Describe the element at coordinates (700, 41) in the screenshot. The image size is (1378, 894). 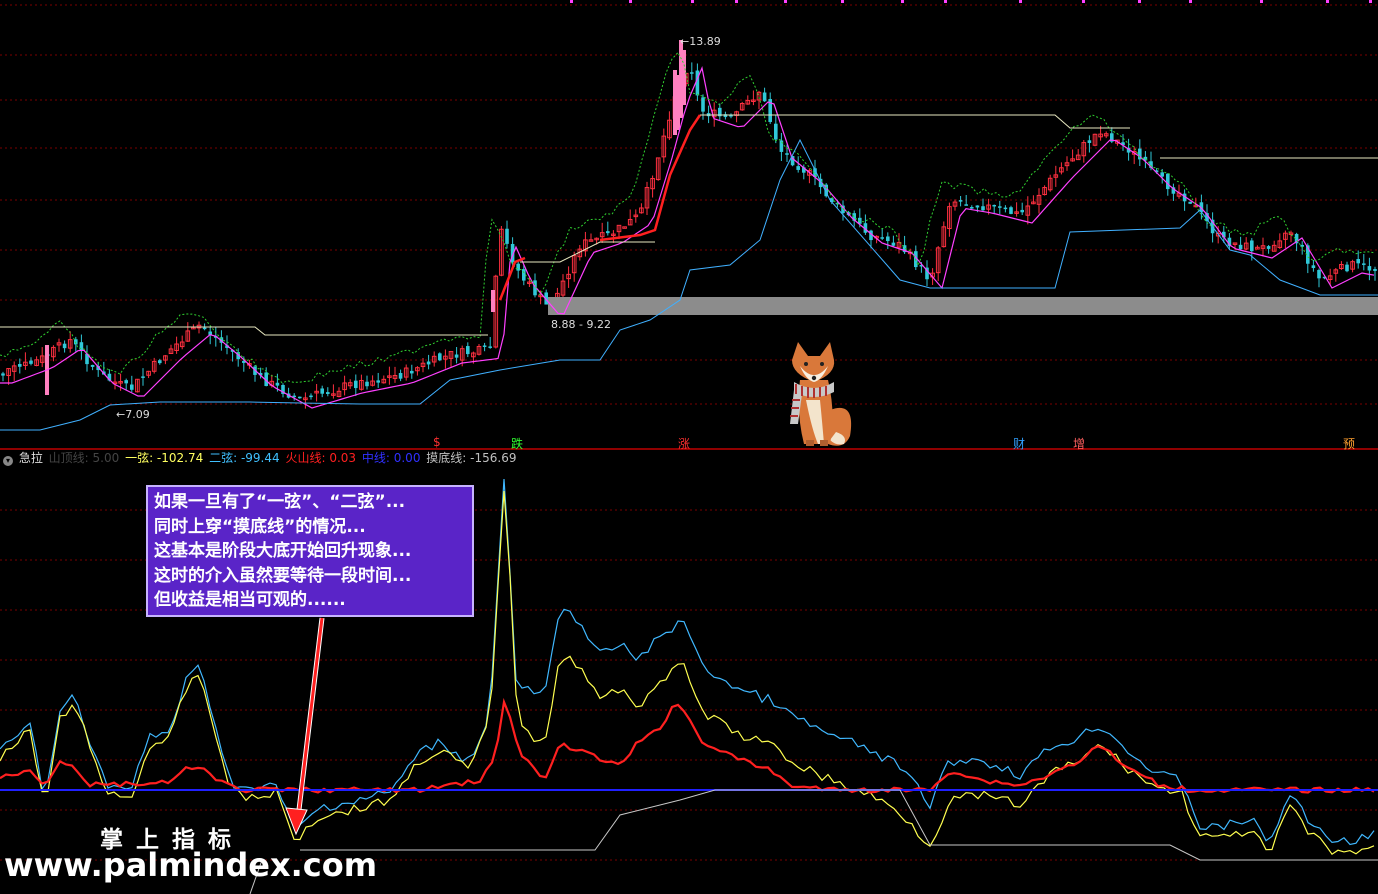
I see `high-price-label: ←13.89` at that location.